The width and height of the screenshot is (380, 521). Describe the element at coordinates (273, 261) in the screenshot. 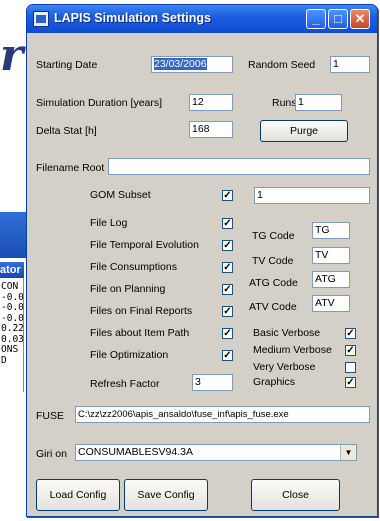

I see `tv-code-label: TV Code` at that location.